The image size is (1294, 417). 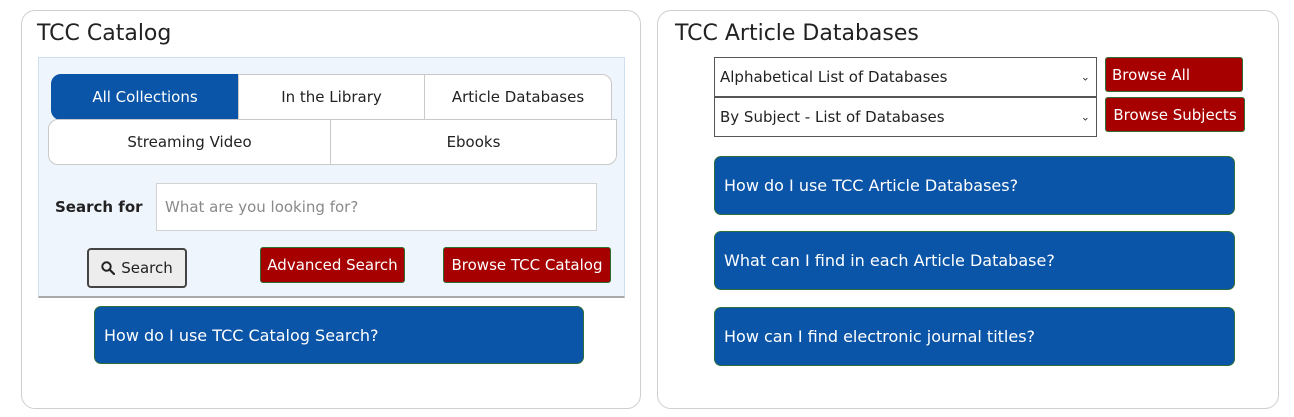 What do you see at coordinates (1174, 74) in the screenshot?
I see `browse-all-button: Browse All` at bounding box center [1174, 74].